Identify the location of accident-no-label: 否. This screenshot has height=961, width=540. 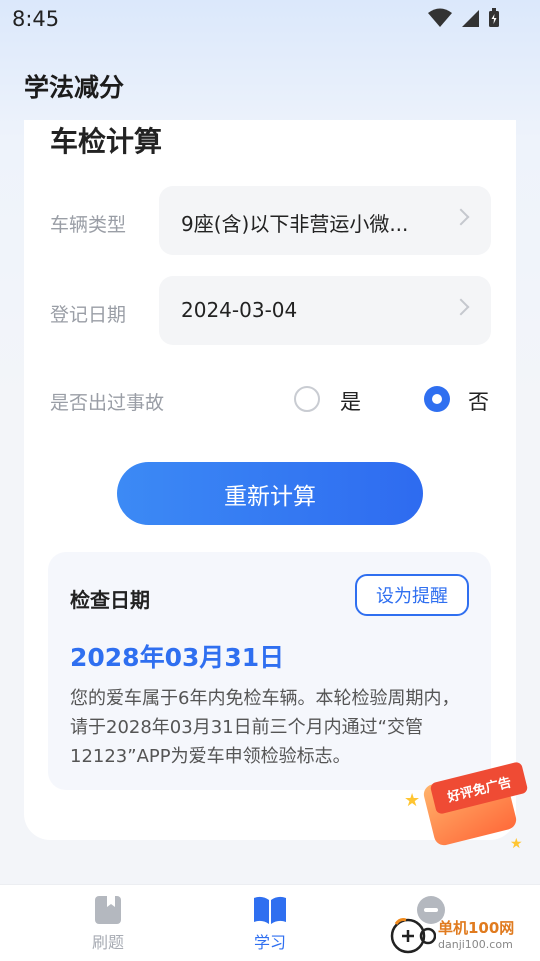
(478, 401).